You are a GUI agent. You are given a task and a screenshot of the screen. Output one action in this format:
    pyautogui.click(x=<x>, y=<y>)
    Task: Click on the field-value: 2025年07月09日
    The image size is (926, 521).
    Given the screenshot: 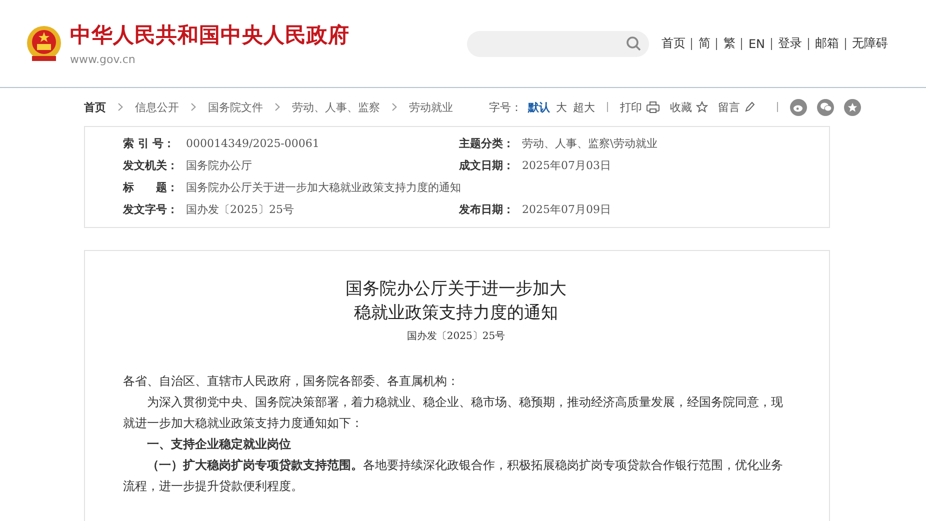 What is the action you would take?
    pyautogui.click(x=566, y=210)
    